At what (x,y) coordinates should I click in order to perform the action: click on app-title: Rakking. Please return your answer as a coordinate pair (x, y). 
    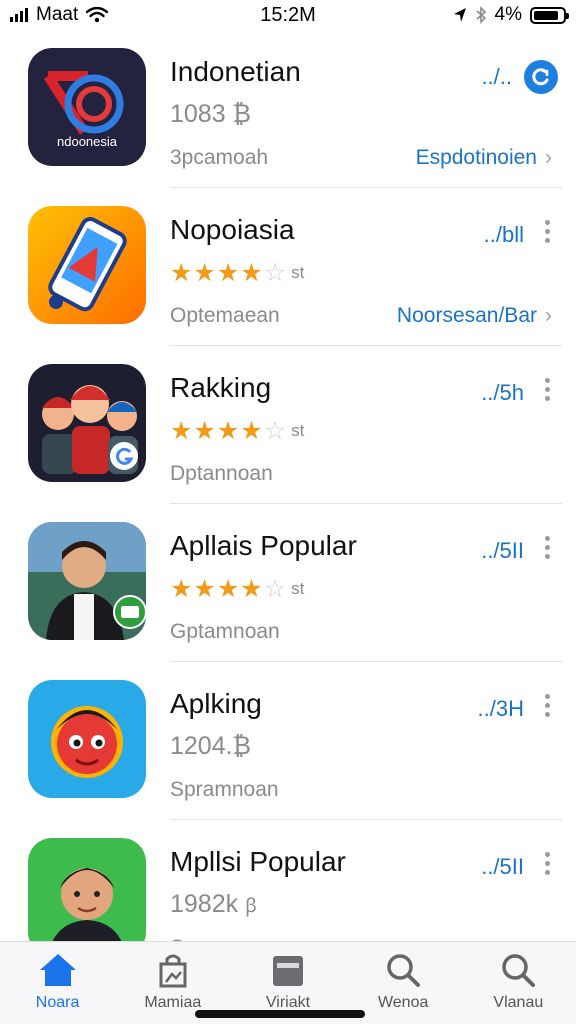
    Looking at the image, I should click on (221, 387).